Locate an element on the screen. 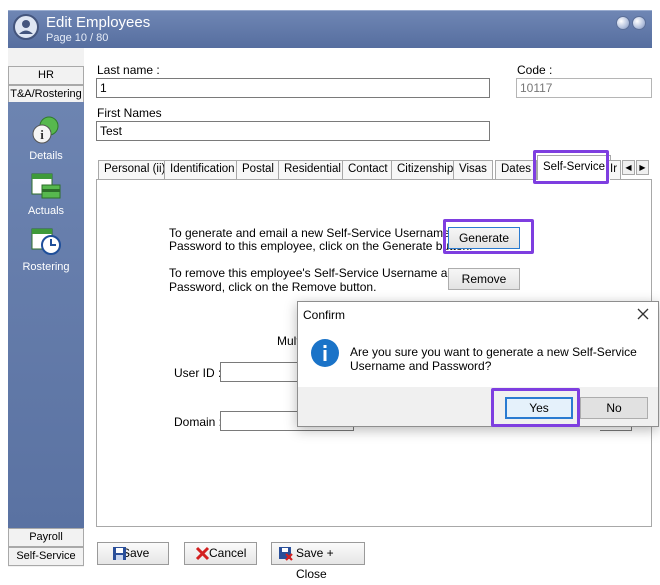 The image size is (660, 585). svg-text: i is located at coordinates (42, 134).